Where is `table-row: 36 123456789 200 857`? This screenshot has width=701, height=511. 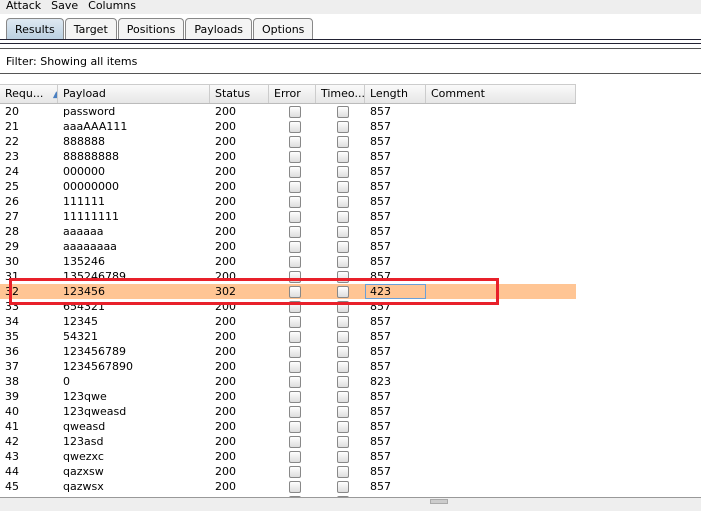 table-row: 36 123456789 200 857 is located at coordinates (288, 351).